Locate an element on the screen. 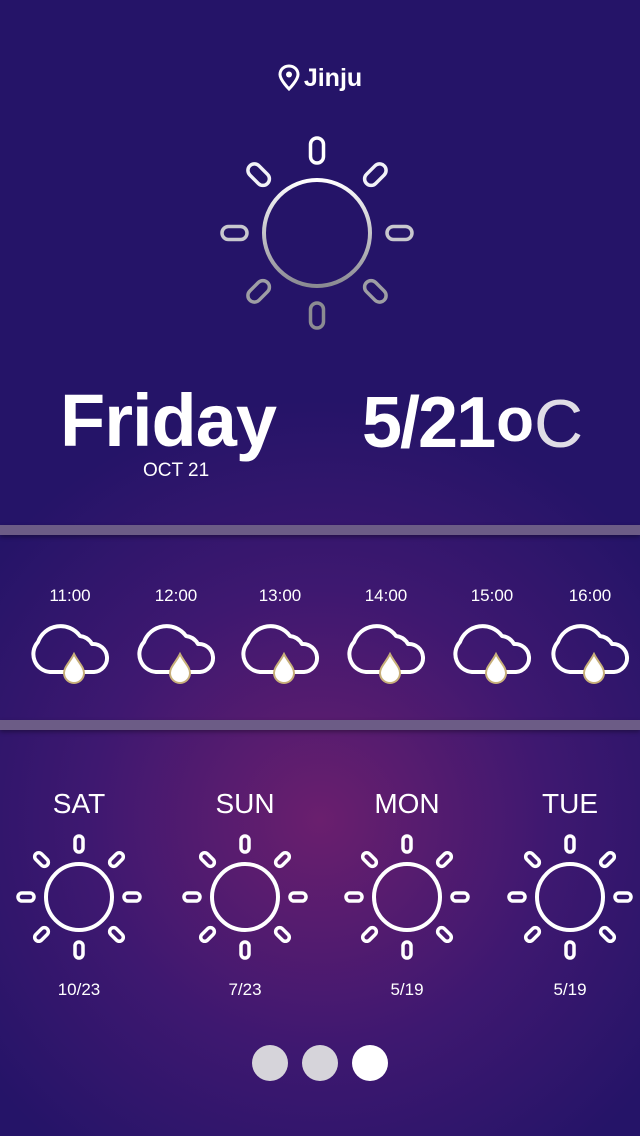 This screenshot has width=640, height=1136. unit-letter: C is located at coordinates (559, 424).